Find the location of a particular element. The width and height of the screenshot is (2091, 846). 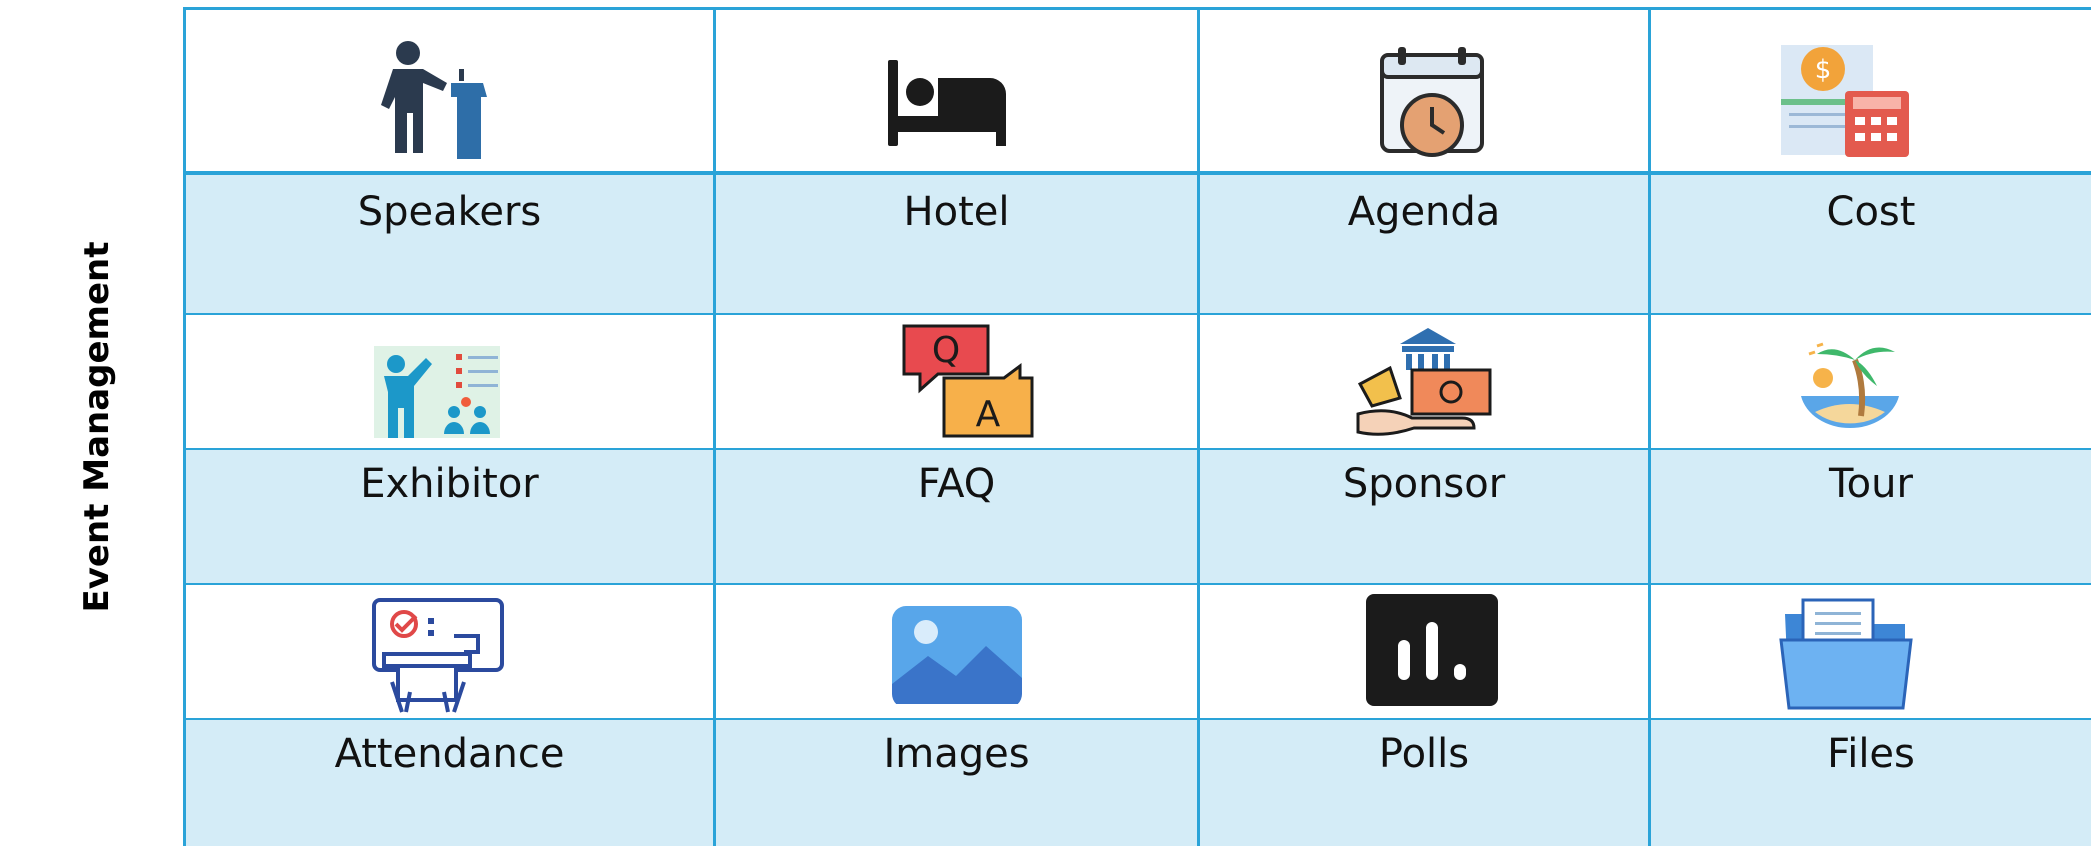

tile-label: Speakers is located at coordinates (449, 212).